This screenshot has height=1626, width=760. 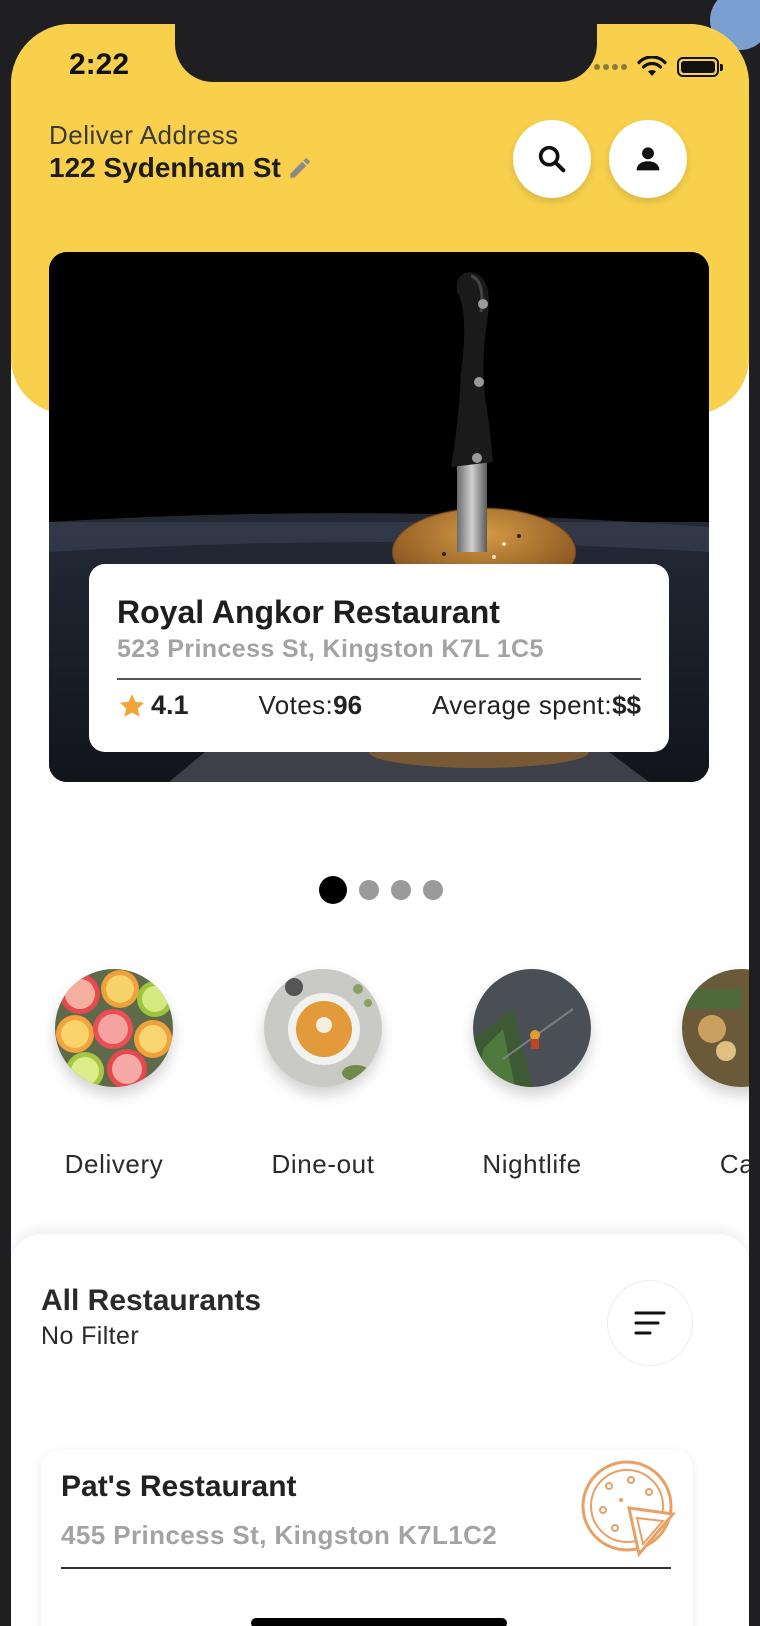 What do you see at coordinates (381, 890) in the screenshot?
I see `carousel-indicator` at bounding box center [381, 890].